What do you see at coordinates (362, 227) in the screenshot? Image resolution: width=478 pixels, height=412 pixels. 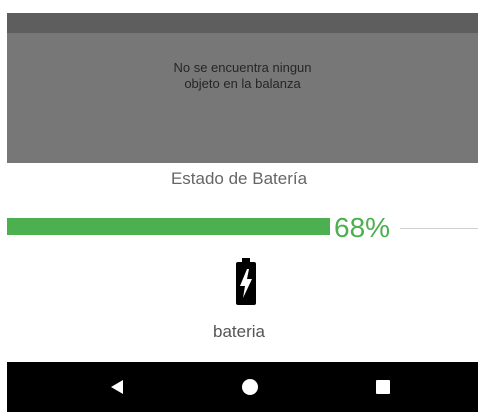 I see `battery-percentage: 68%` at bounding box center [362, 227].